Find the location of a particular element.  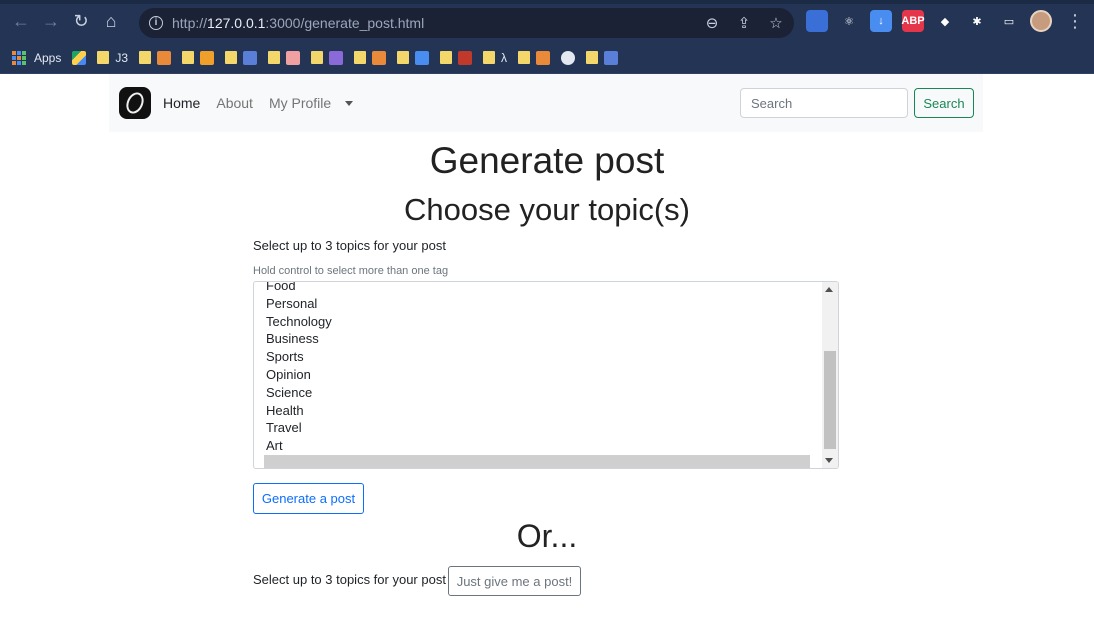

site-navbar: Home About My Profile Search is located at coordinates (546, 103).